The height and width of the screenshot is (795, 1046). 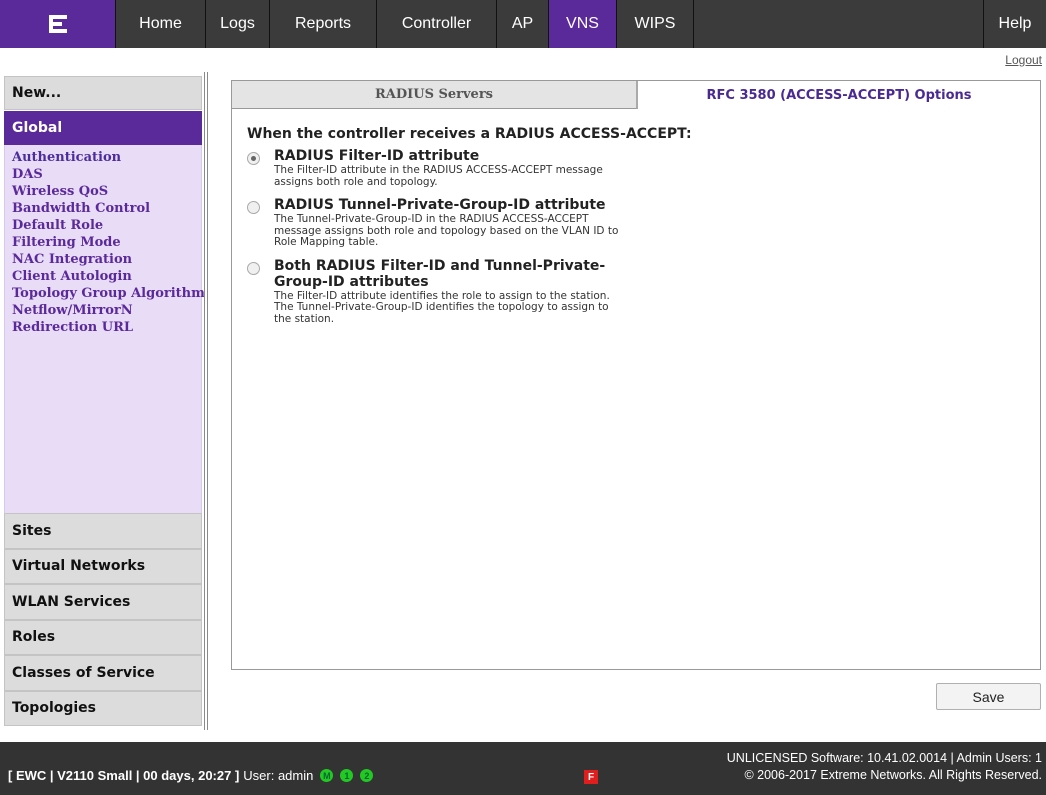 I want to click on nav-vns: VNS, so click(x=583, y=24).